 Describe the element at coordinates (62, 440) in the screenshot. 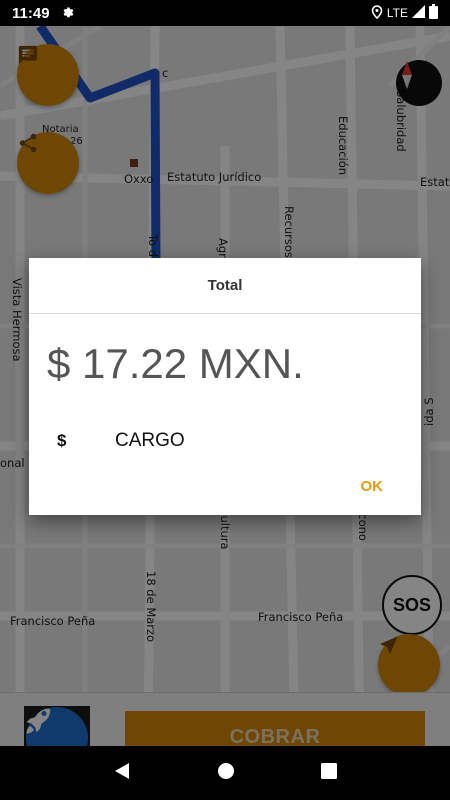

I see `dollar-icon: $` at that location.